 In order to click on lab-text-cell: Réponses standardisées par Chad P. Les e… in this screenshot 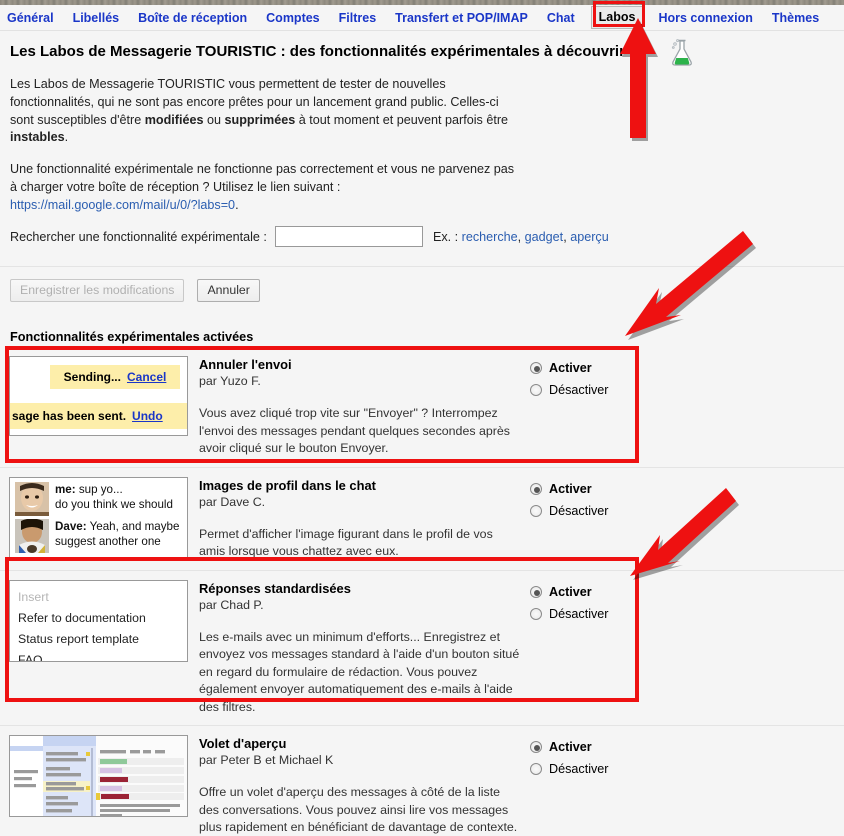, I will do `click(360, 648)`.